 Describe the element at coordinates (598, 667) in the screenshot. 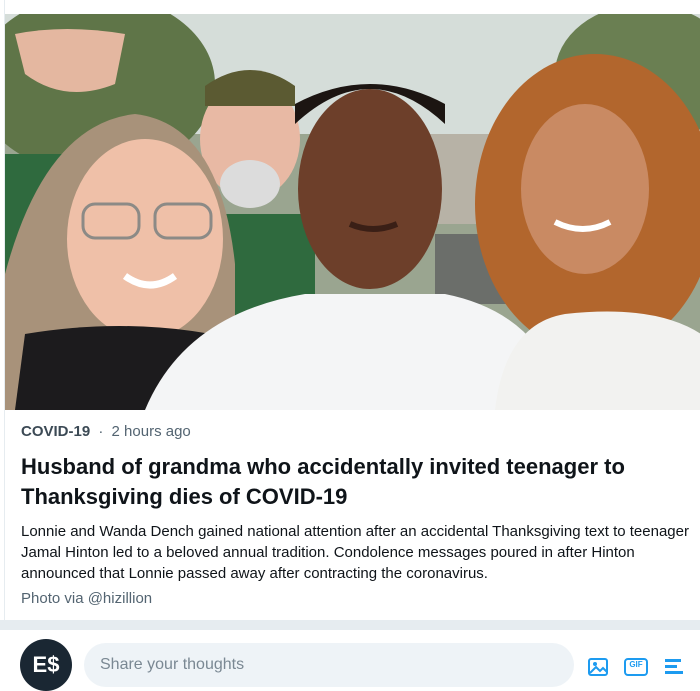

I see `image-icon` at that location.